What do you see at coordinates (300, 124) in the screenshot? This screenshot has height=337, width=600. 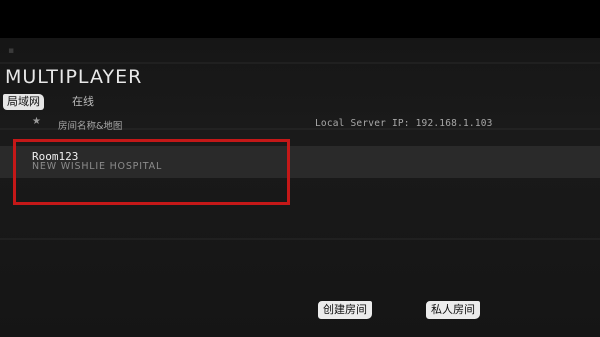 I see `list-header: ★ 房间名称&地图 Local Server IP: 192.168.1.103` at bounding box center [300, 124].